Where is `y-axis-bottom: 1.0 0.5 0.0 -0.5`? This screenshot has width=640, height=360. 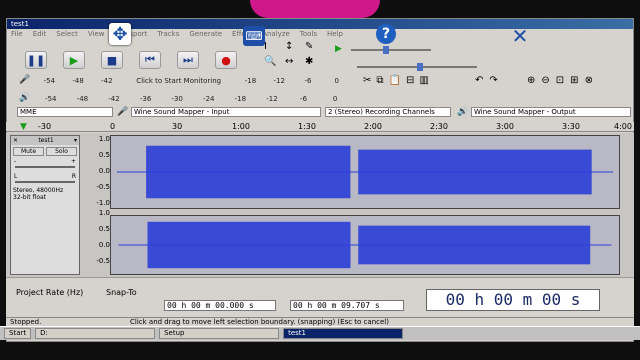
y-axis-bottom: 1.0 0.5 0.0 -0.5 is located at coordinates (96, 237).